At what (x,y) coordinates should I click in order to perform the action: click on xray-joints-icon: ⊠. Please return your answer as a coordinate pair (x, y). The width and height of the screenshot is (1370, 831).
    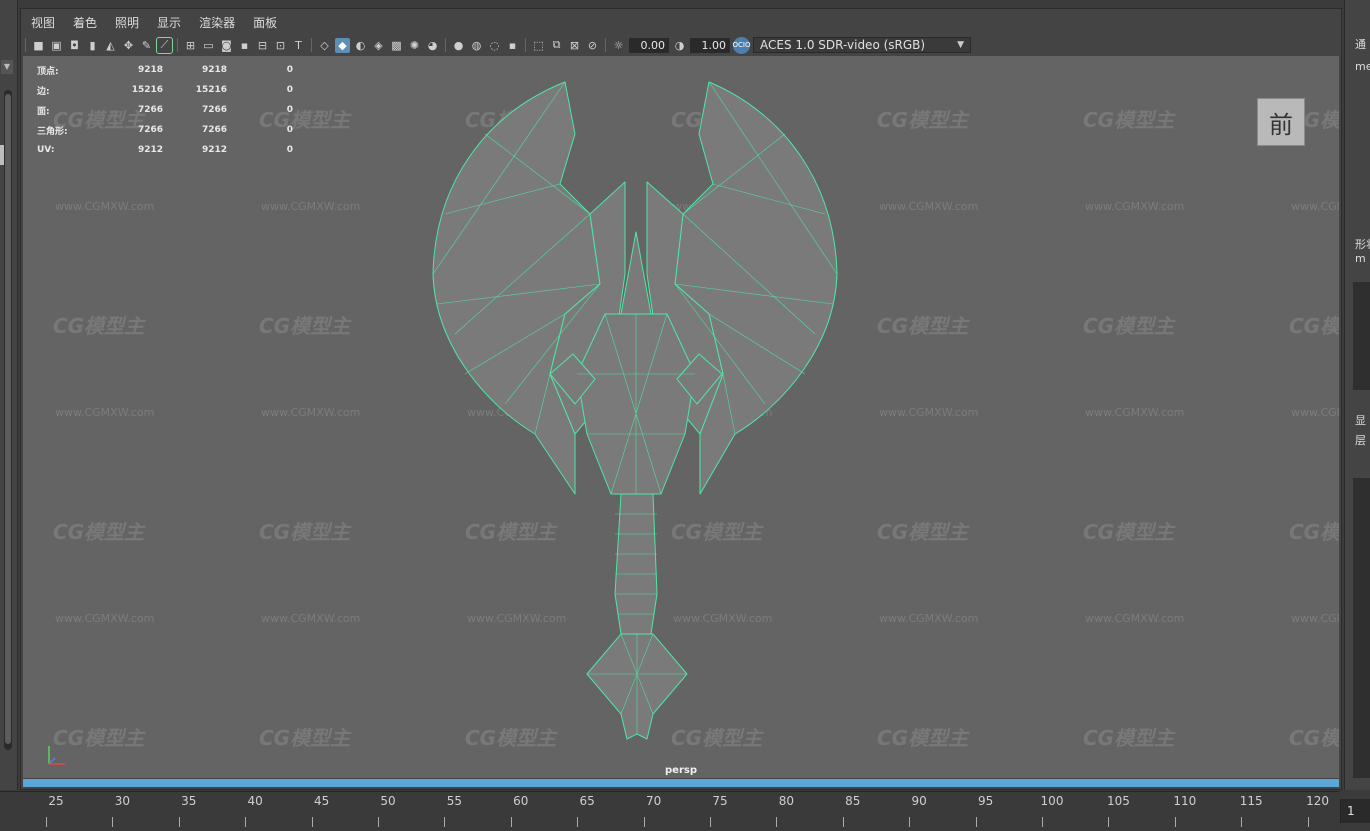
    Looking at the image, I should click on (574, 45).